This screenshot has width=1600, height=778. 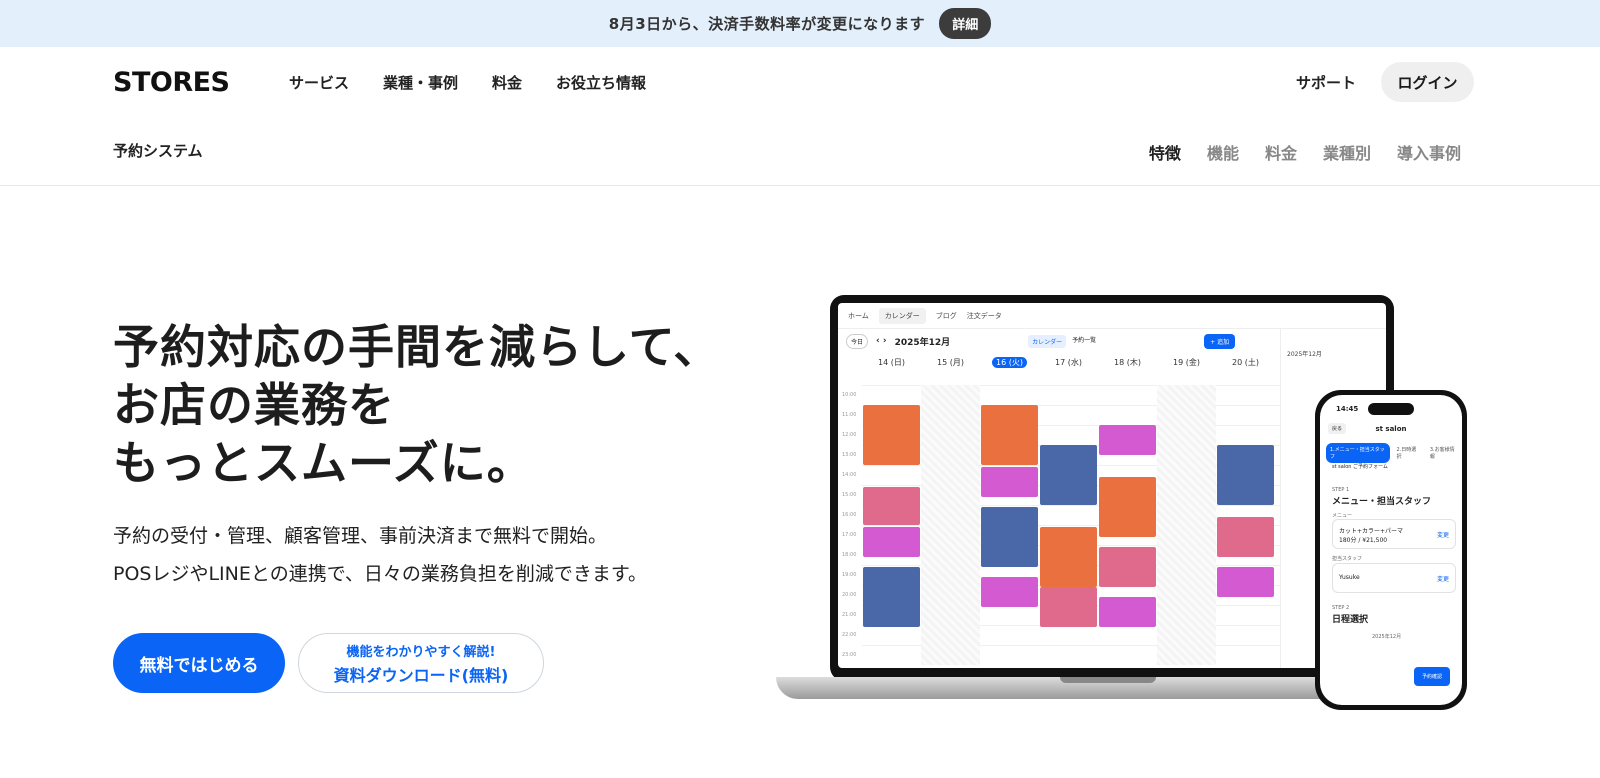 I want to click on login-button: ログイン, so click(x=1427, y=82).